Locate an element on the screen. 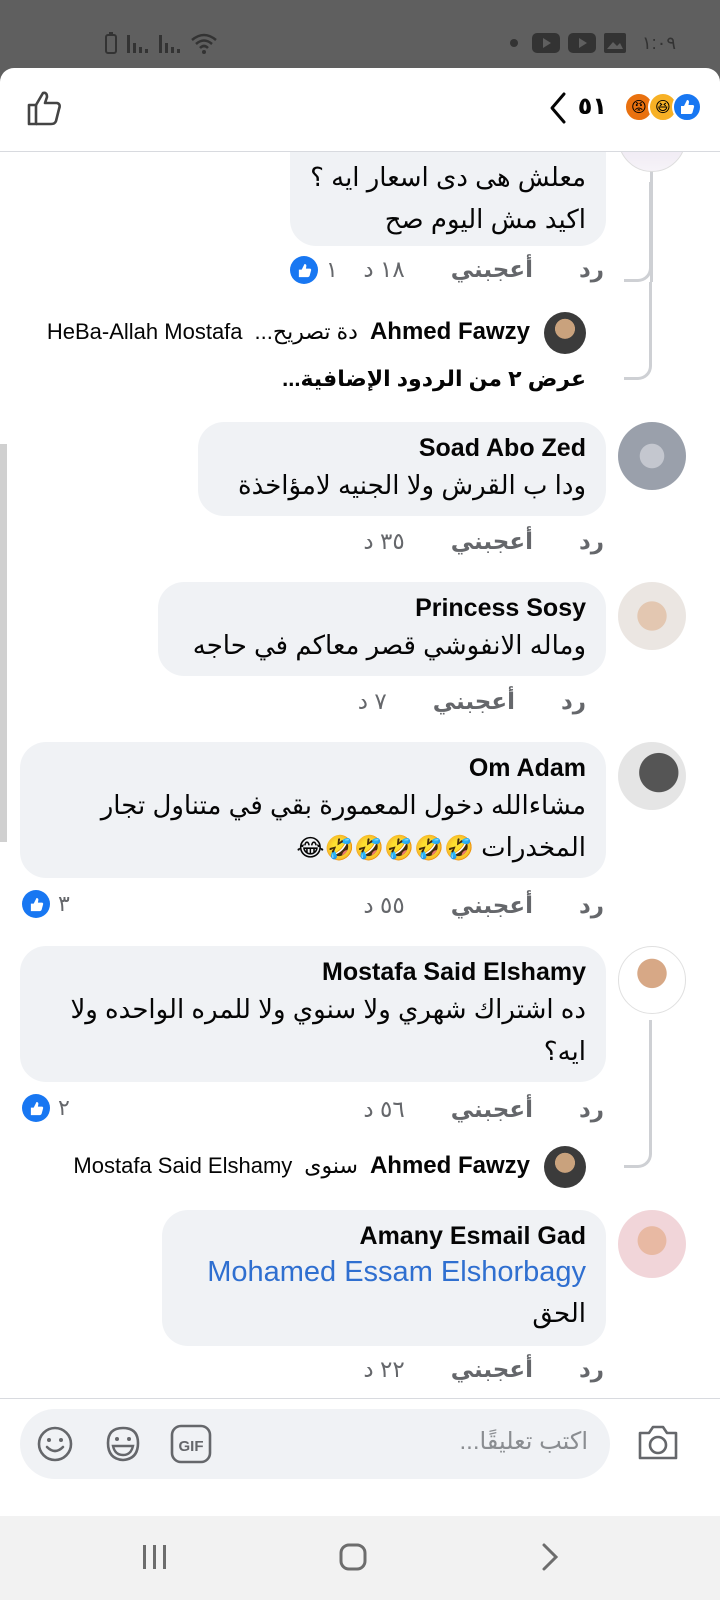 This screenshot has width=720, height=1600. reply-line: Ahmed Fawzy سنوى Mostafa Said Elshamy is located at coordinates (301, 1166).